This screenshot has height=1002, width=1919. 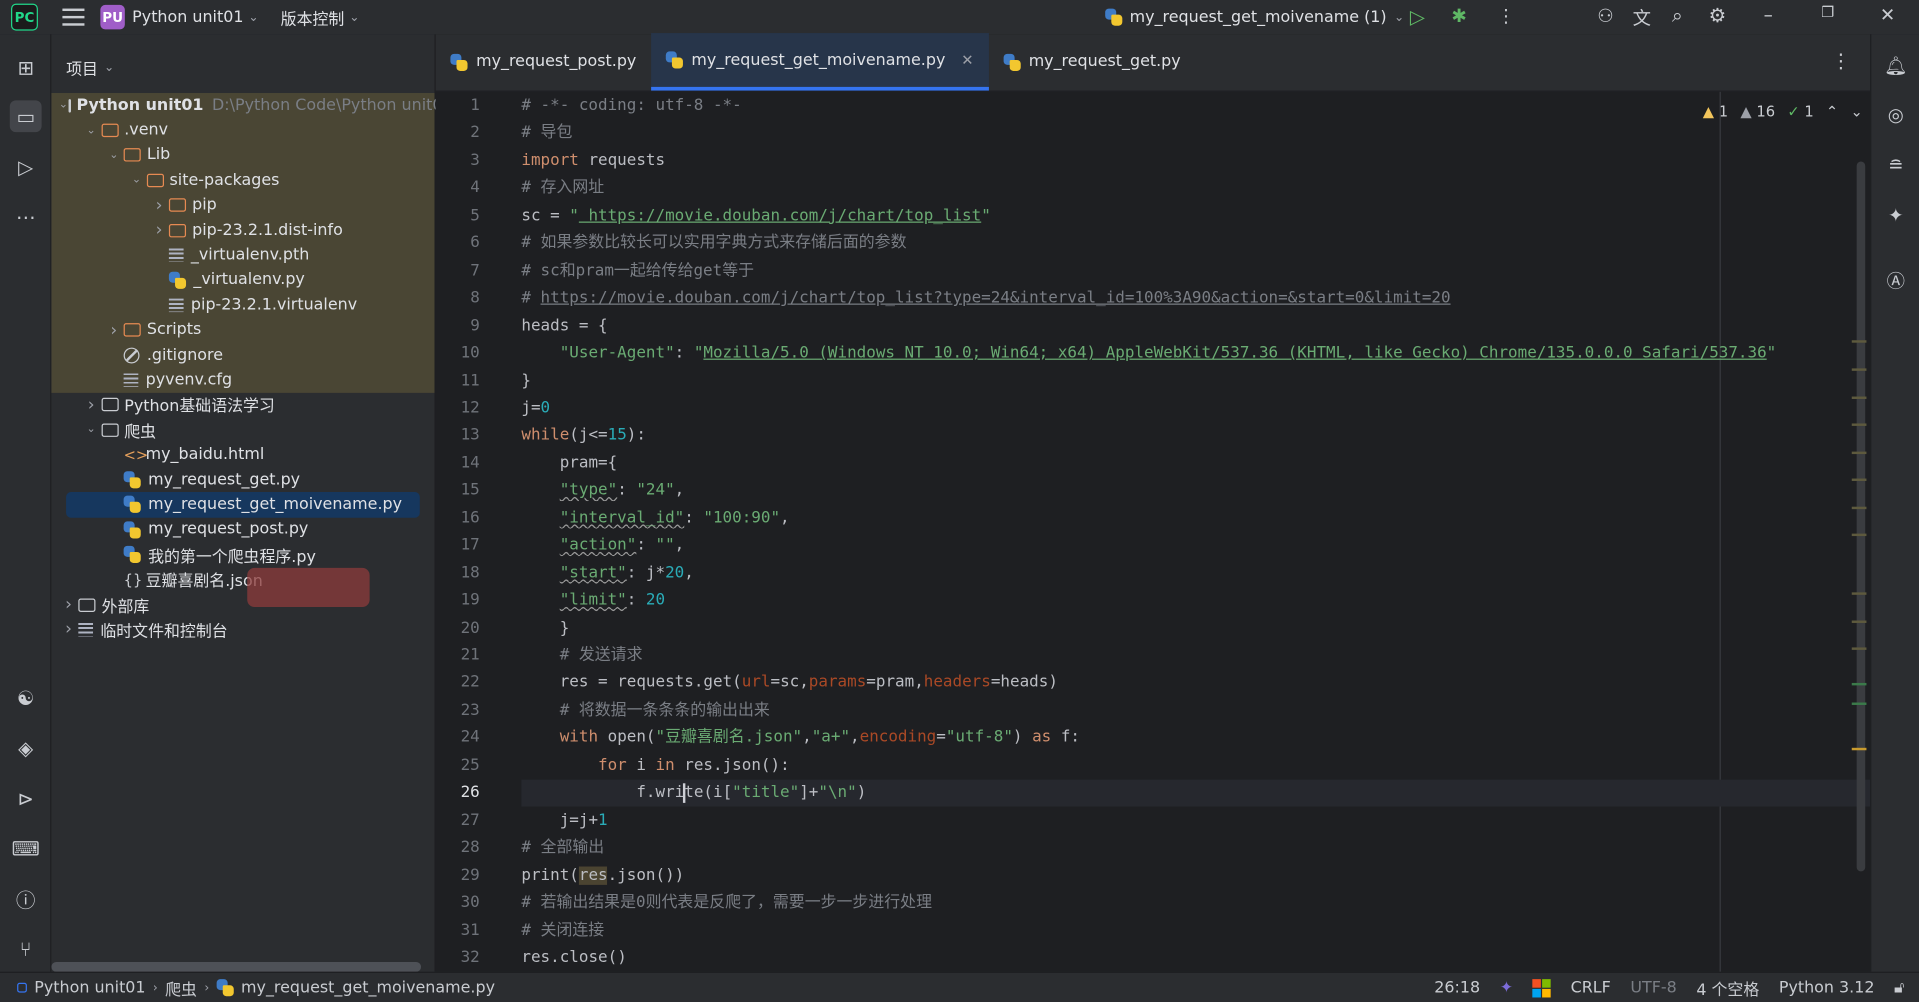 What do you see at coordinates (967, 59) in the screenshot?
I see `close-tab-icon: ✕` at bounding box center [967, 59].